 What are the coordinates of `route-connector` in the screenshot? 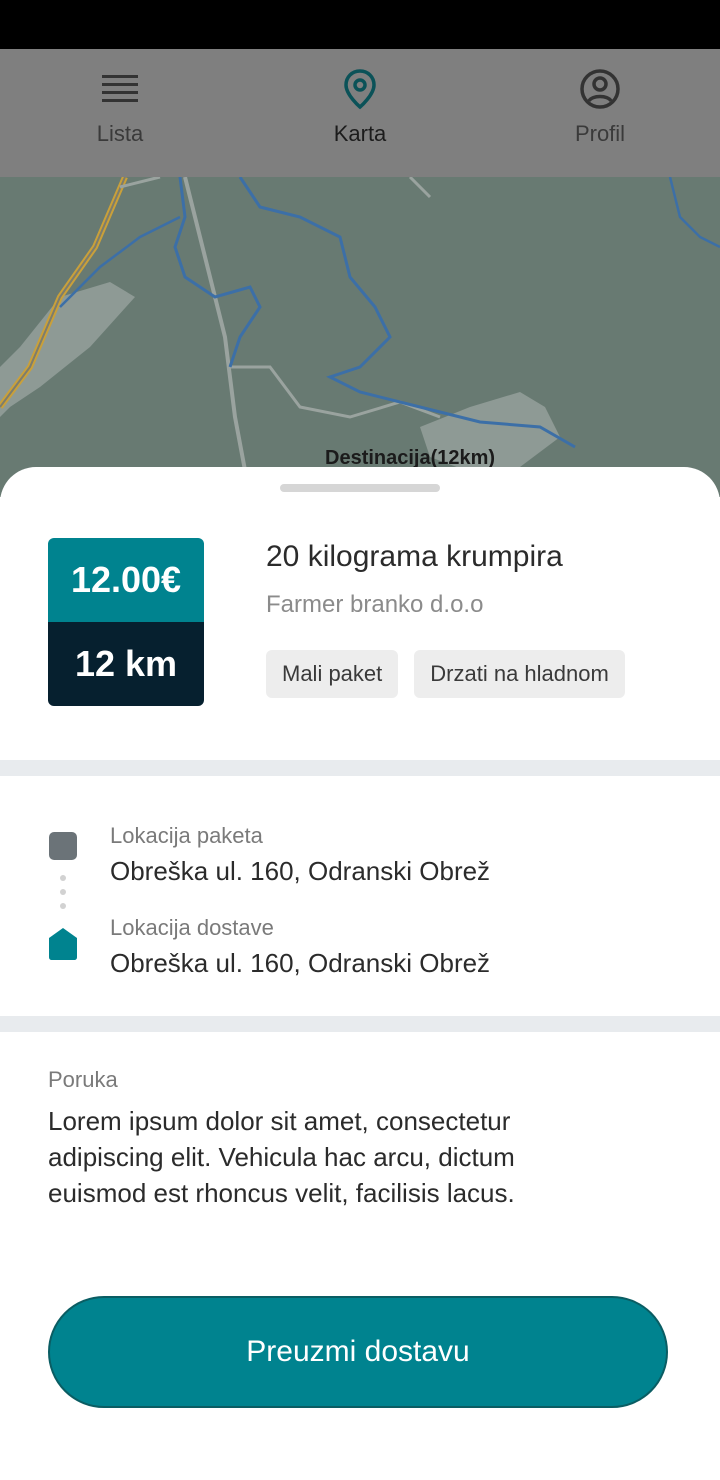 It's located at (63, 896).